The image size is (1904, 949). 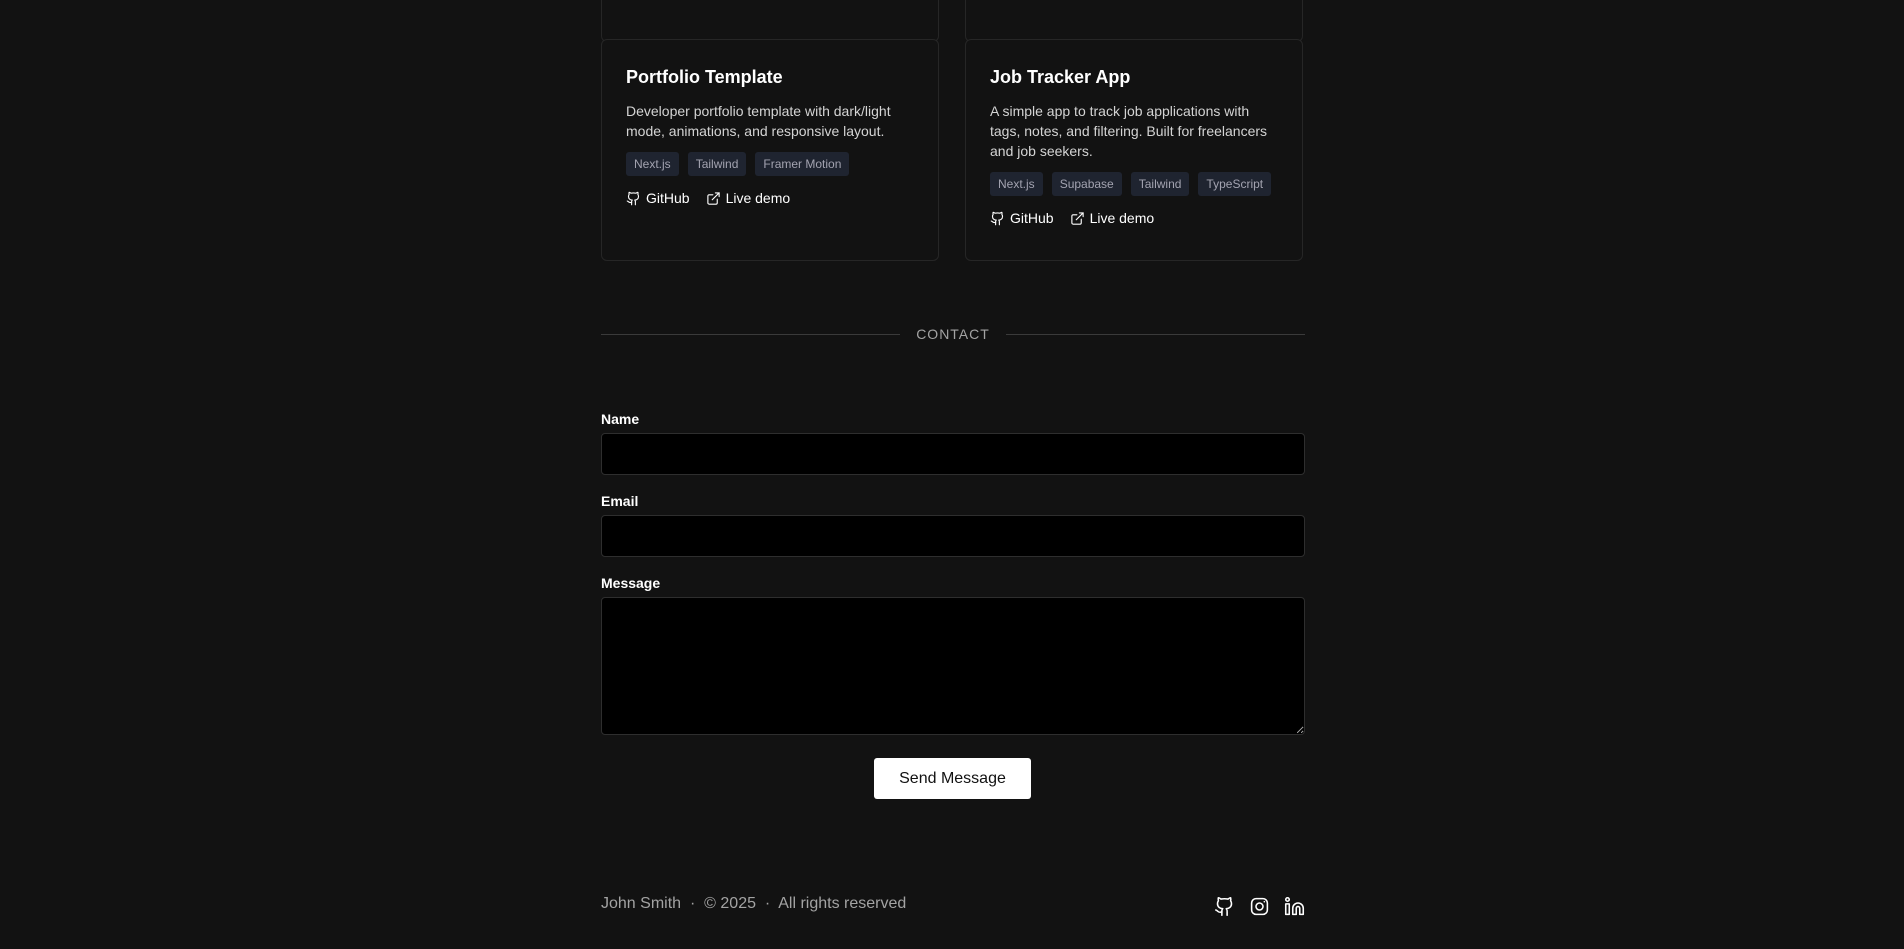 I want to click on linkedin-icon, so click(x=1294, y=906).